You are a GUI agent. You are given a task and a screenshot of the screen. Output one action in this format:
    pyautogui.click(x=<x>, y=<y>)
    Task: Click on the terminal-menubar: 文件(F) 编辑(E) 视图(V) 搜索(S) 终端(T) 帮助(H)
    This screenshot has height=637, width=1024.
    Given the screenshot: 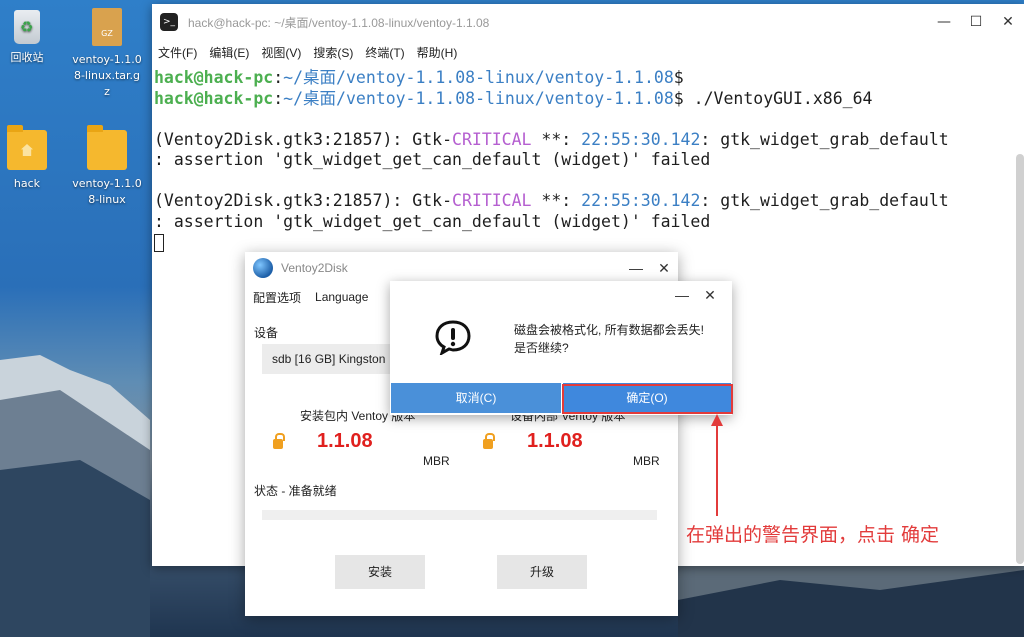 What is the action you would take?
    pyautogui.click(x=588, y=52)
    